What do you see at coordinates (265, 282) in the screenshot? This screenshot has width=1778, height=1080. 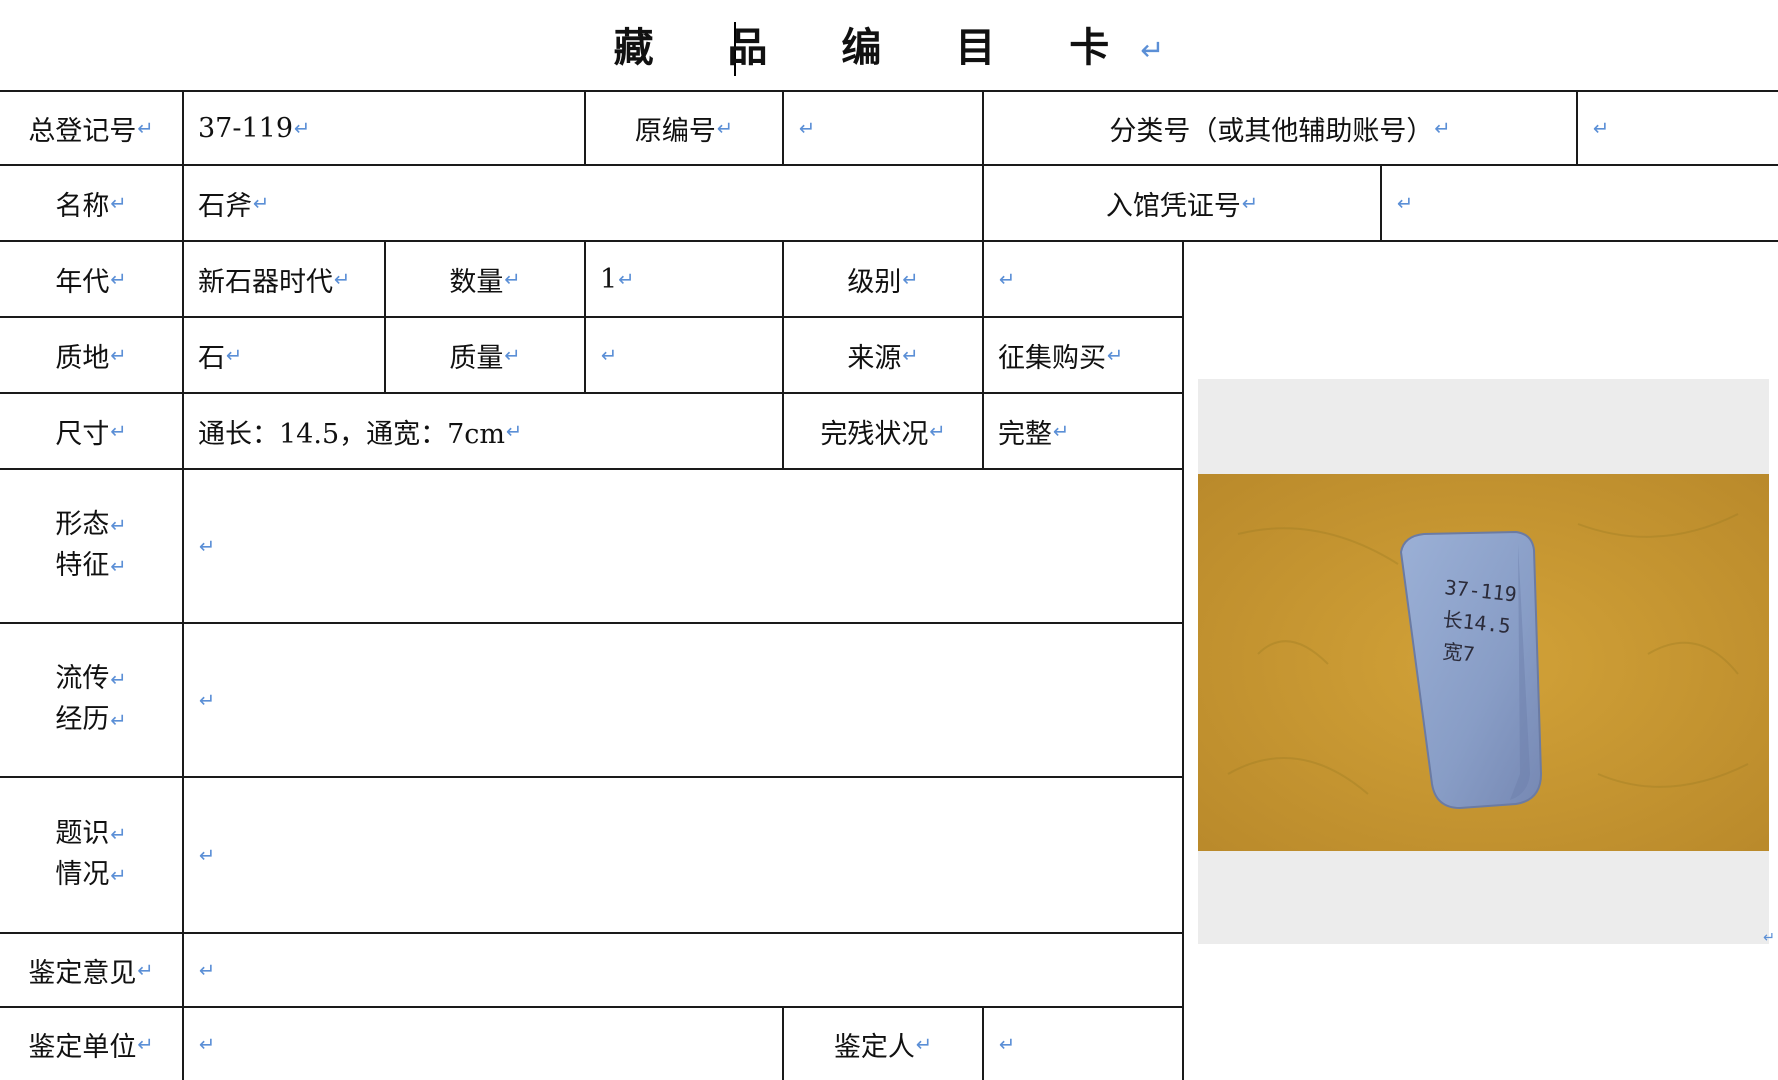 I see `value-text: 新石器时代` at bounding box center [265, 282].